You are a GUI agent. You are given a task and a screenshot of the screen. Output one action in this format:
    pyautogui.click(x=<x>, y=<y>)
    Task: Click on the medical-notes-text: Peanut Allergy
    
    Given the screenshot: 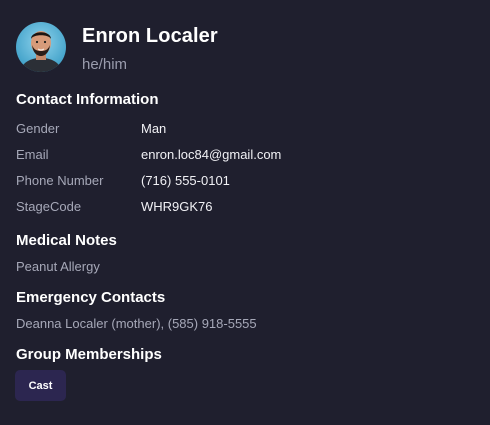 What is the action you would take?
    pyautogui.click(x=58, y=266)
    